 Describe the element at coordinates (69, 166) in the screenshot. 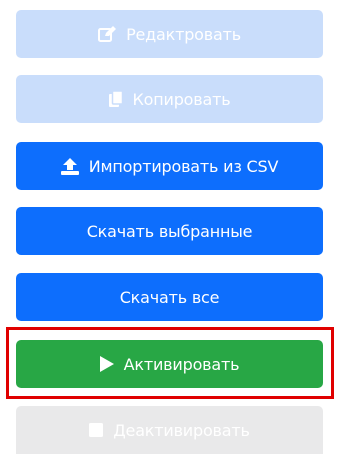

I see `upload-icon` at that location.